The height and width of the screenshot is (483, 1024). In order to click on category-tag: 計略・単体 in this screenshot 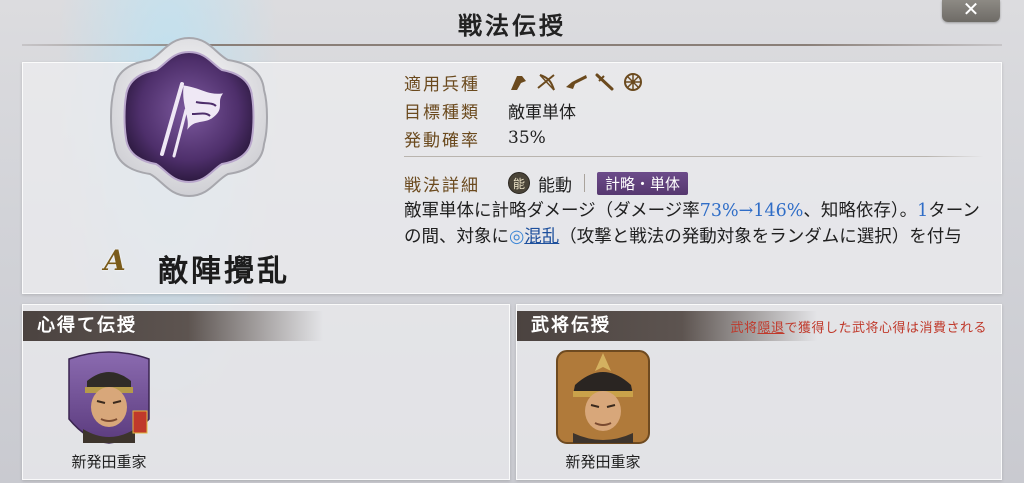, I will do `click(643, 183)`.